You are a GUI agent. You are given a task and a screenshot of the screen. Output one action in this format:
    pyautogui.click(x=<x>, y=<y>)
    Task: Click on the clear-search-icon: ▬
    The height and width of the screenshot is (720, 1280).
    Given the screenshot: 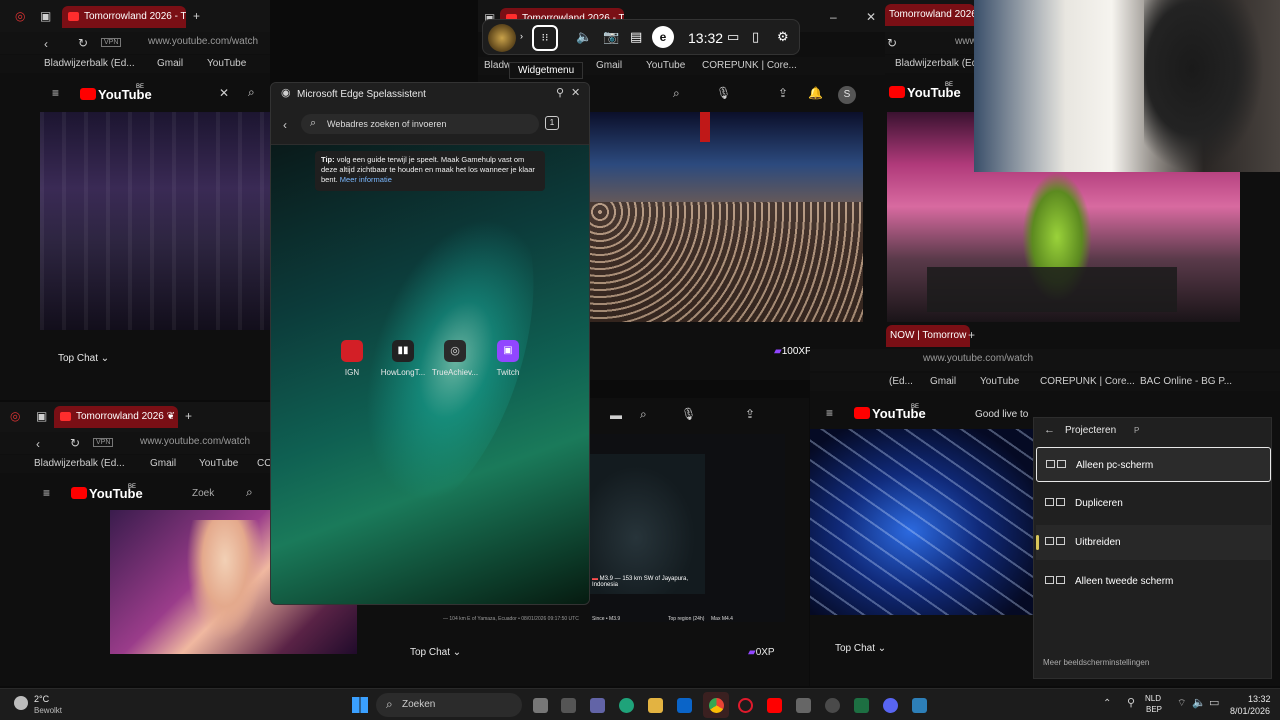 What is the action you would take?
    pyautogui.click(x=616, y=415)
    